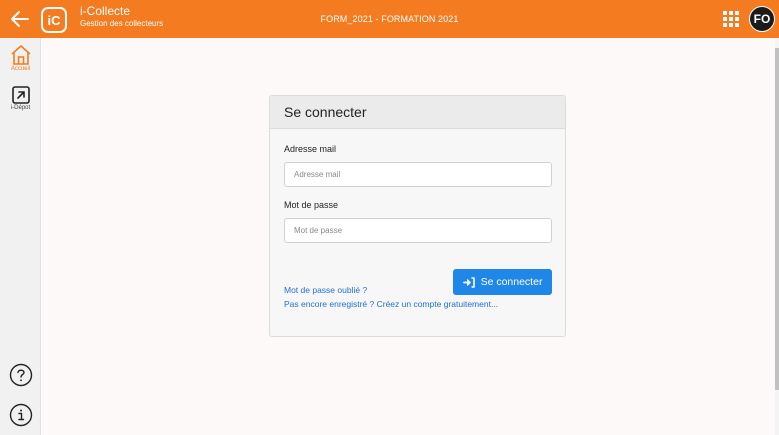  I want to click on login-button-label: Se connecter, so click(511, 282).